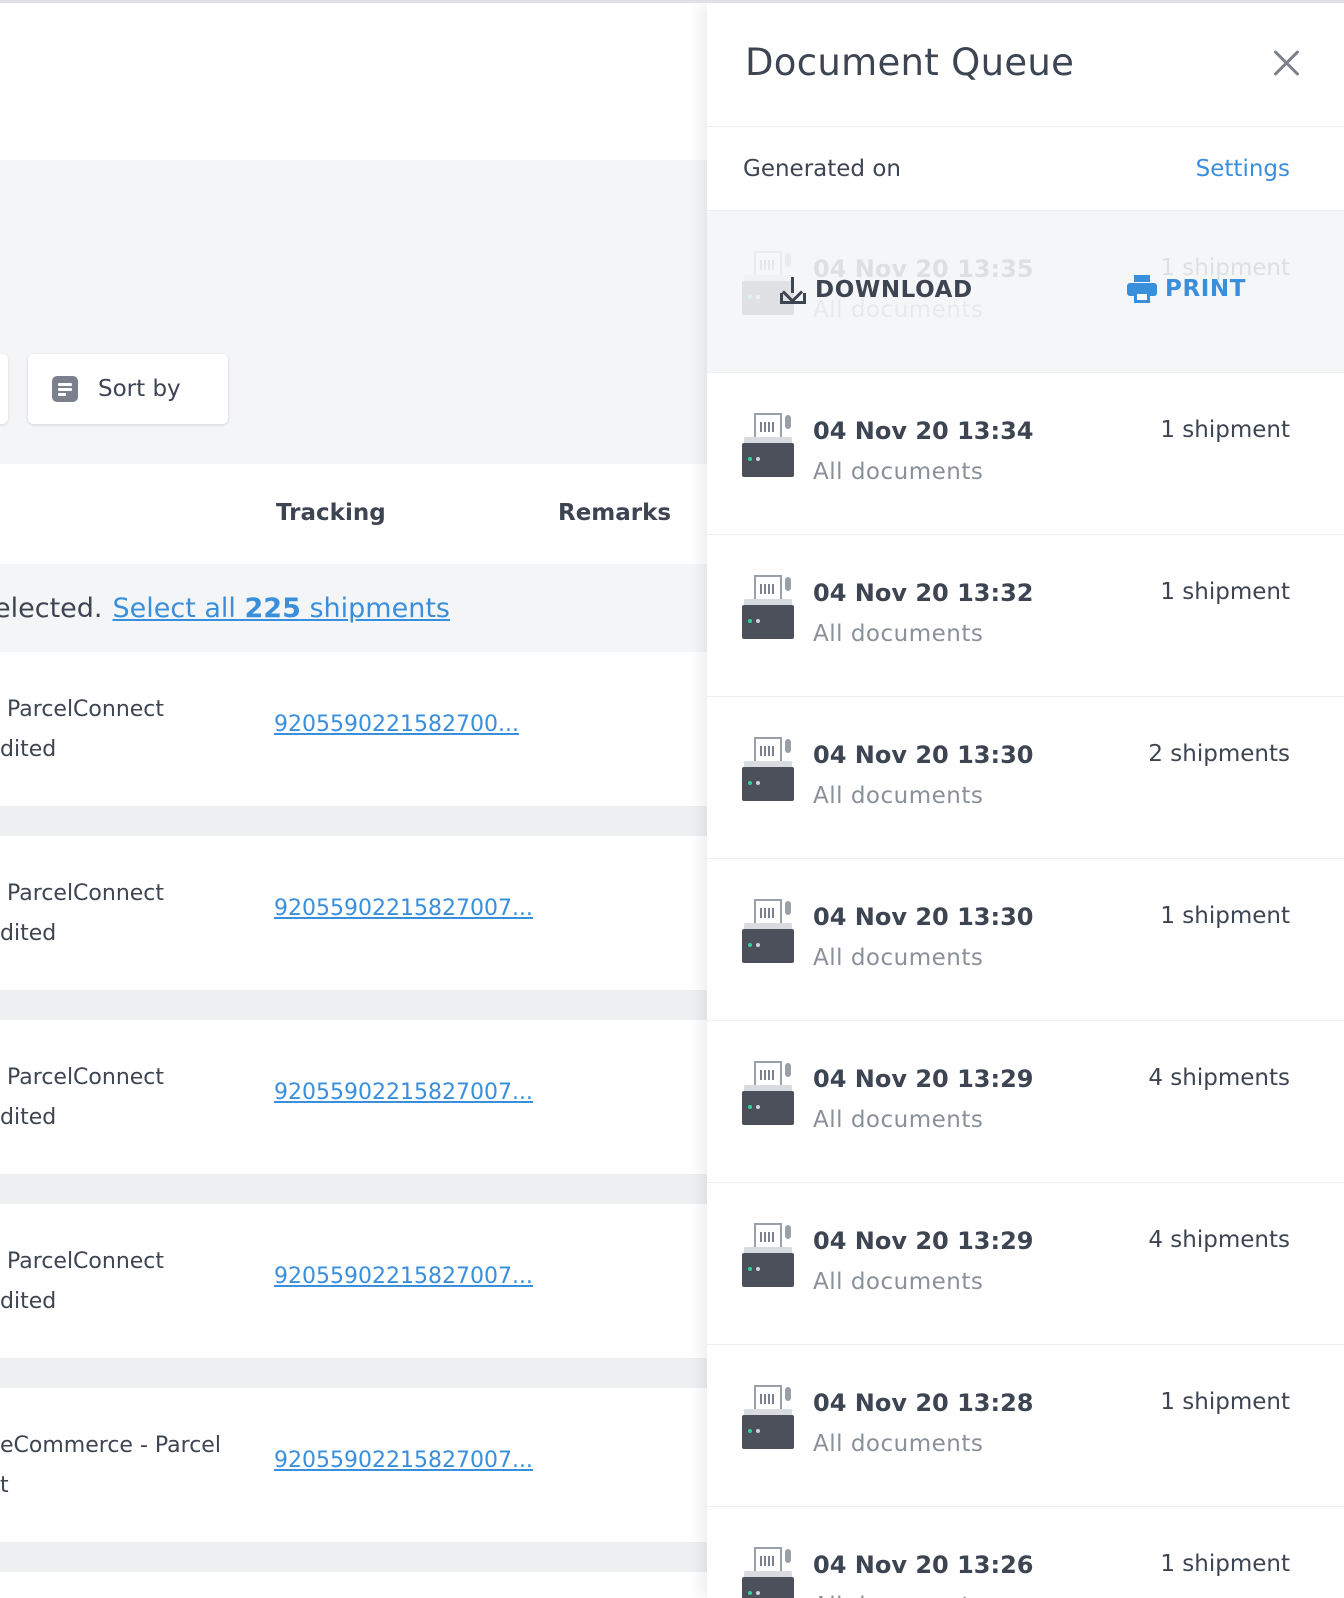  What do you see at coordinates (1025, 616) in the screenshot?
I see `queue-item: 04 Nov 20 13:32 All documents 1 shipment` at bounding box center [1025, 616].